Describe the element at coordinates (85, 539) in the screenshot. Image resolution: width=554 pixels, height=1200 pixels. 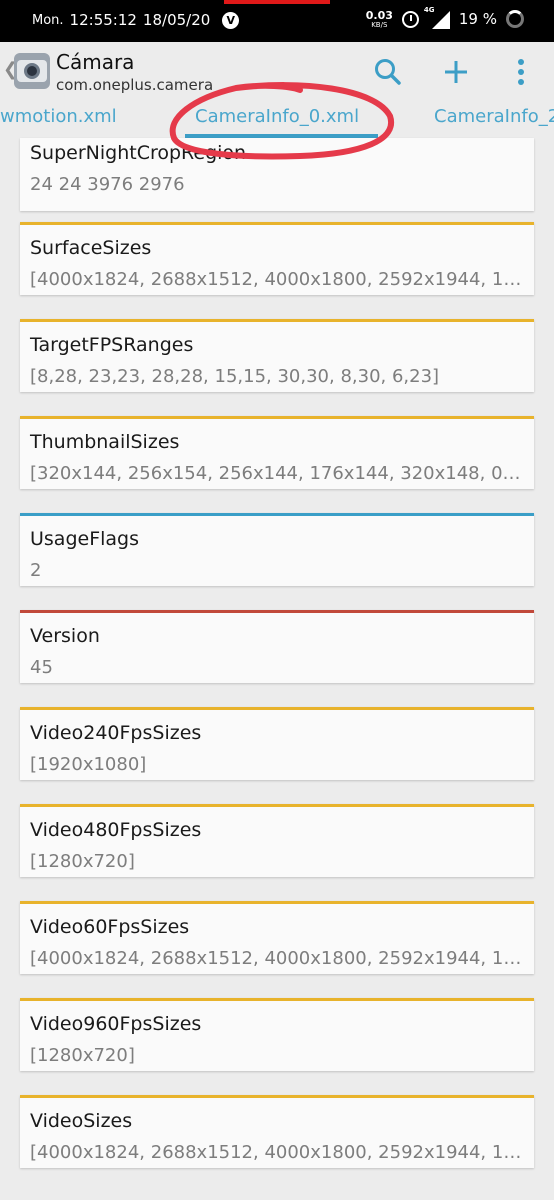
I see `entry-name: UsageFlags` at that location.